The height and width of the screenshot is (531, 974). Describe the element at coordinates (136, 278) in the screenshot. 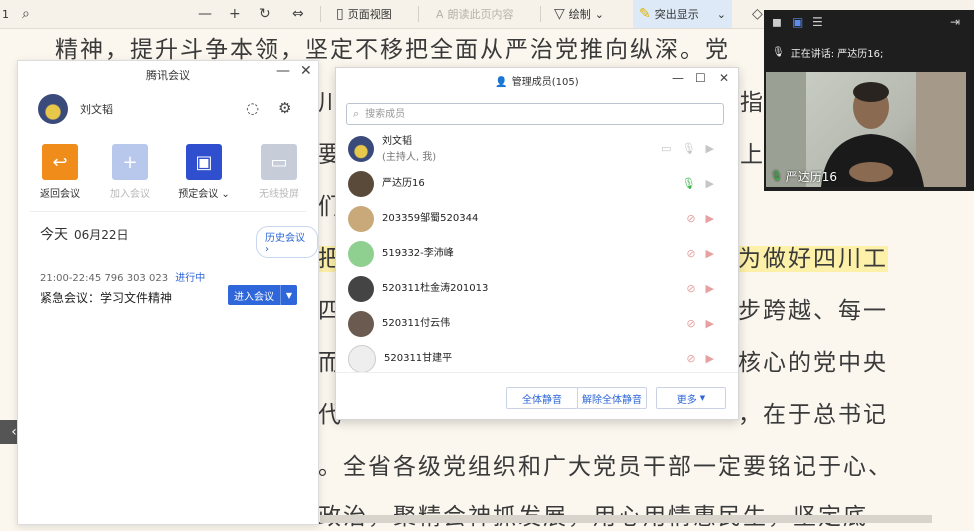

I see `meeting-id: 796 303 023` at that location.